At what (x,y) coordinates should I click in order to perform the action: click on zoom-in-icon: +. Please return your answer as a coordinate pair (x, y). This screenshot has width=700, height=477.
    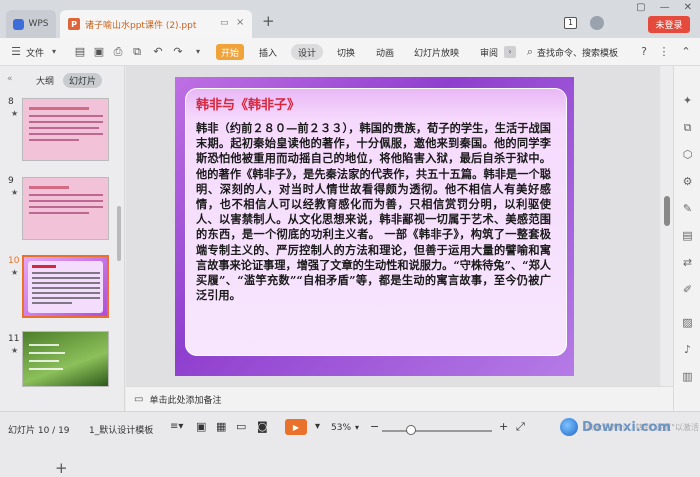
    Looking at the image, I should click on (503, 426).